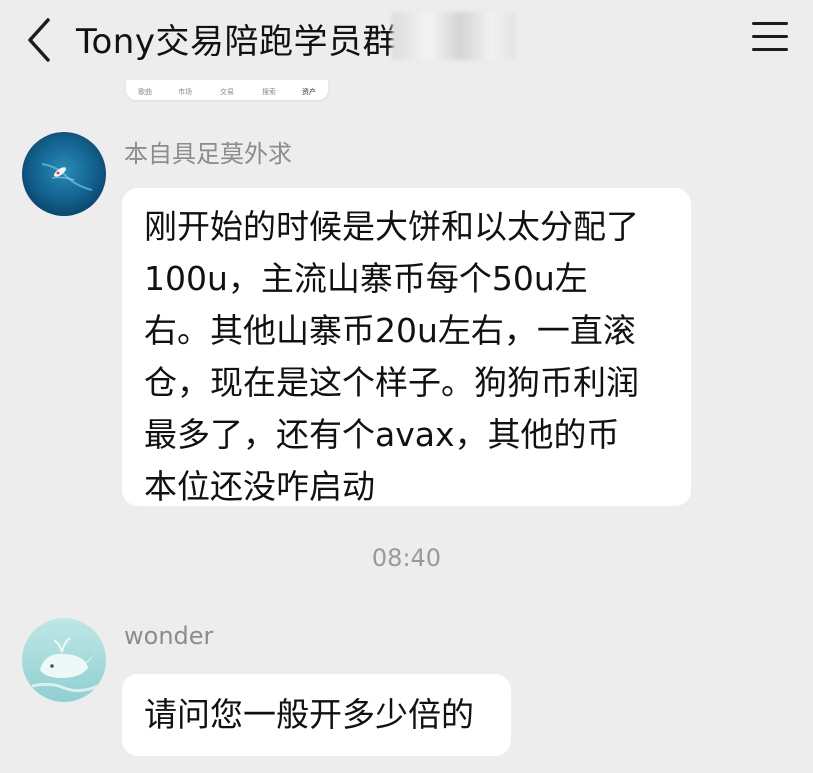 The width and height of the screenshot is (813, 773). I want to click on hamburger-menu-icon, so click(770, 23).